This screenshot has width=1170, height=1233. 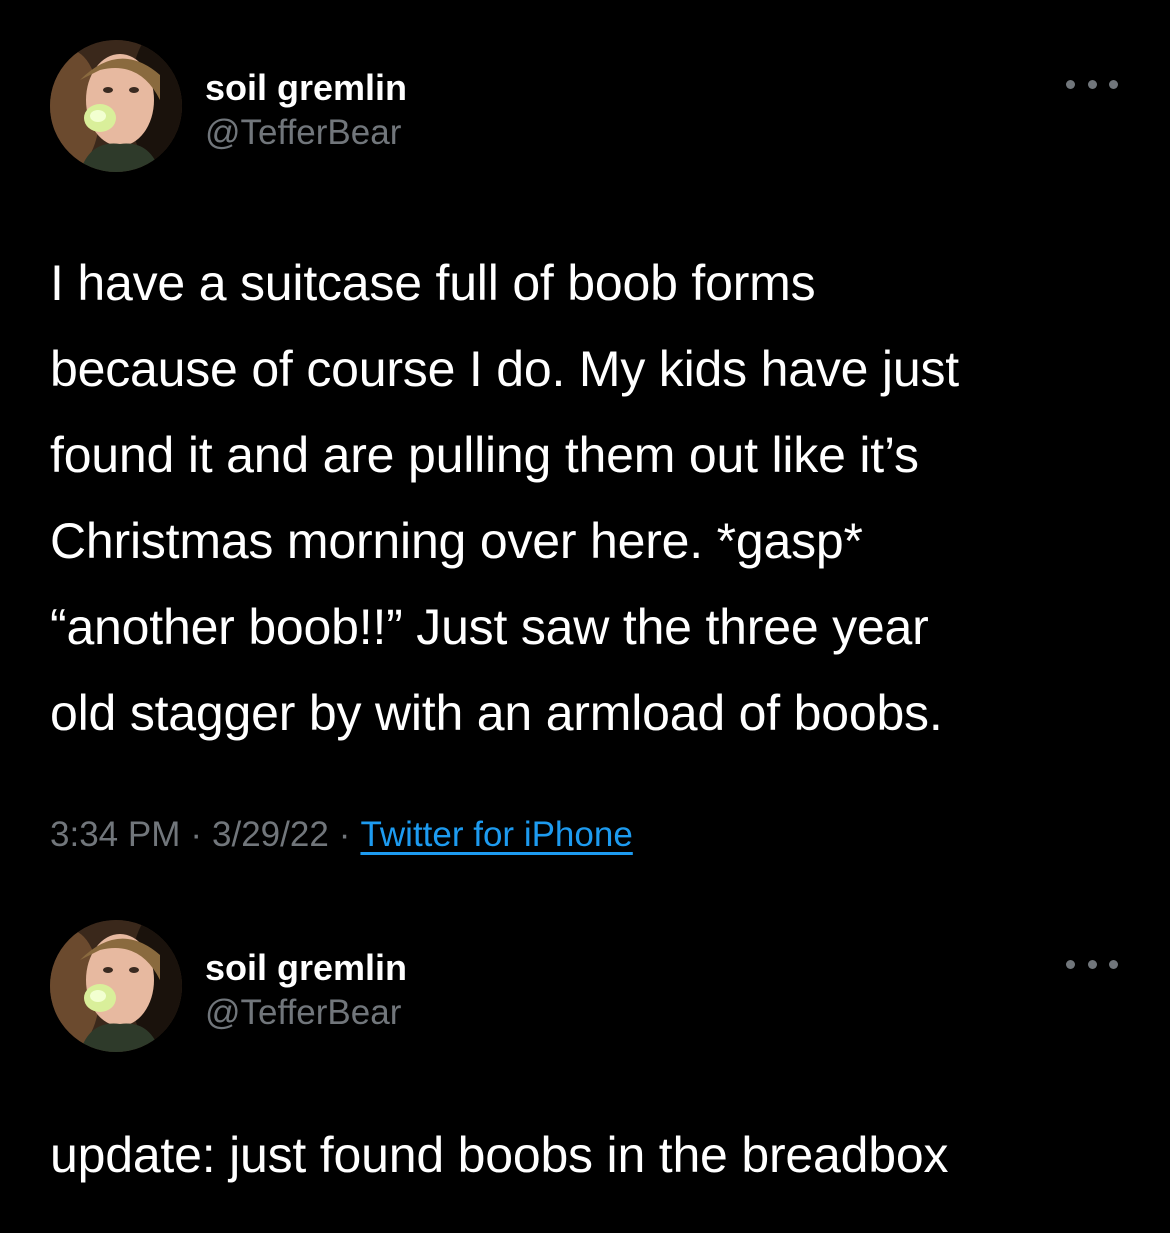 I want to click on tweet-time: 3:34 PM, so click(x=115, y=834).